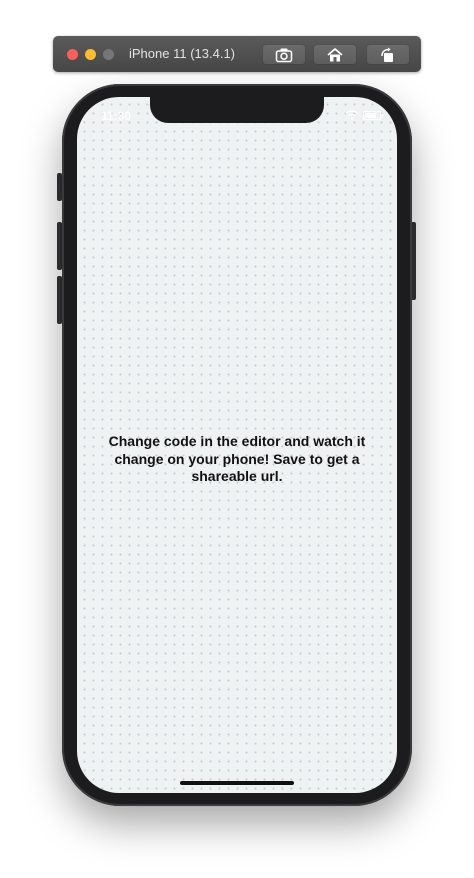  What do you see at coordinates (237, 110) in the screenshot?
I see `device-notch` at bounding box center [237, 110].